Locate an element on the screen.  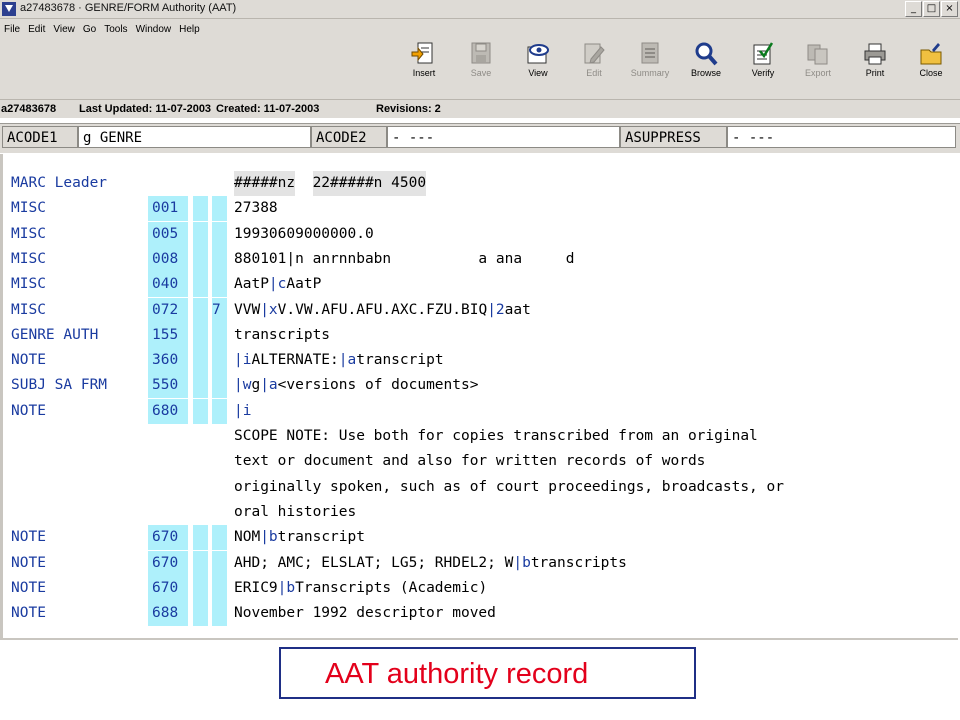
marc-field-row: NOTE 680 |i is located at coordinates (480, 411).